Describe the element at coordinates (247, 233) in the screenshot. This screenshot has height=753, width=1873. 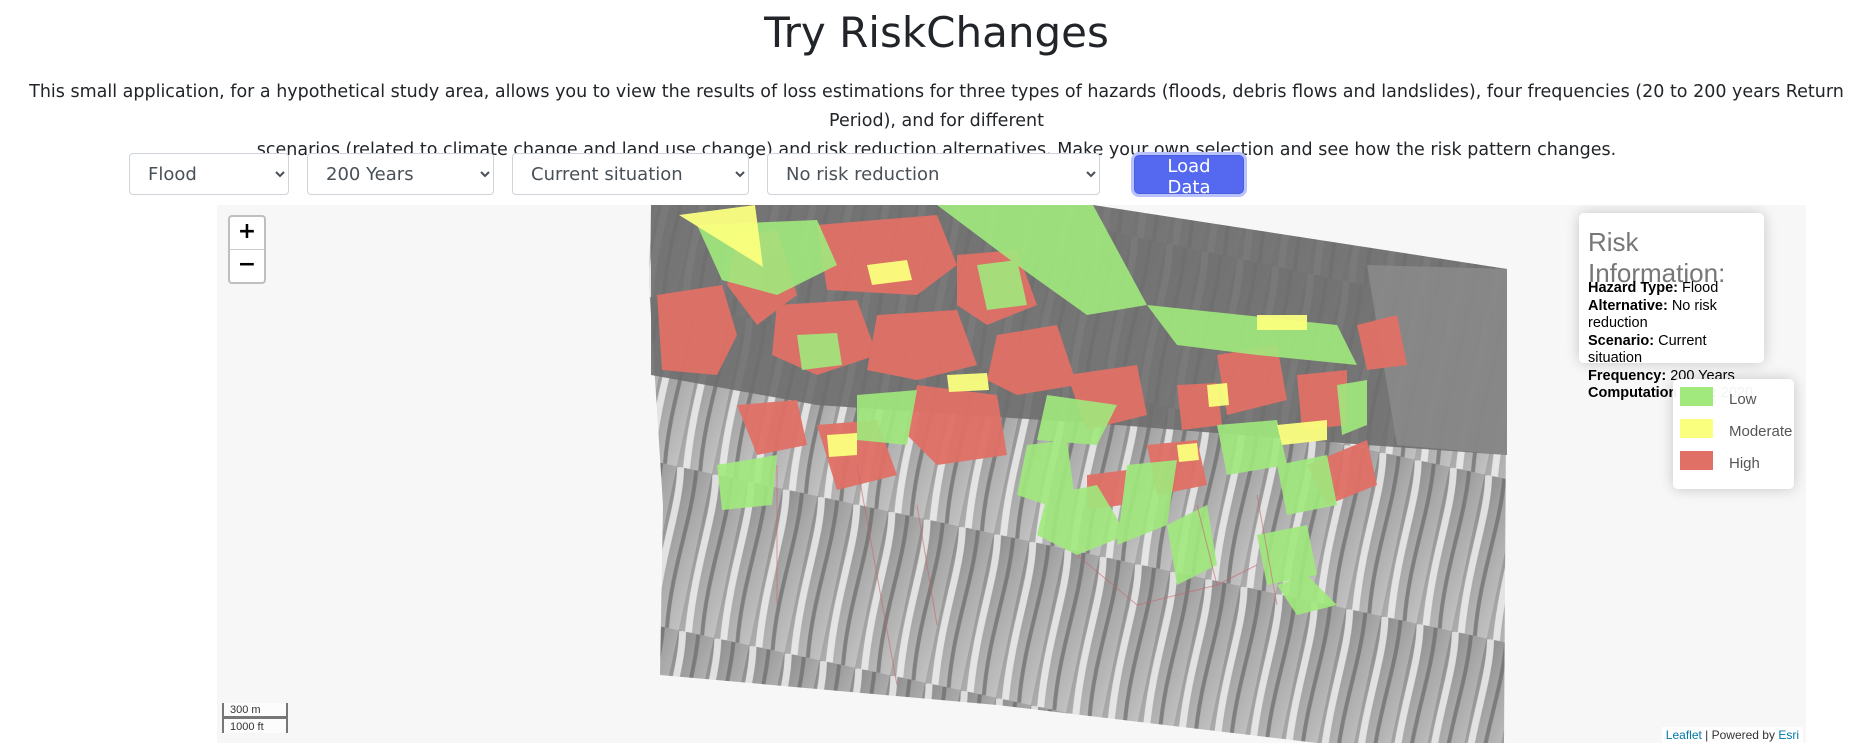
I see `zoom-in-button: +` at that location.